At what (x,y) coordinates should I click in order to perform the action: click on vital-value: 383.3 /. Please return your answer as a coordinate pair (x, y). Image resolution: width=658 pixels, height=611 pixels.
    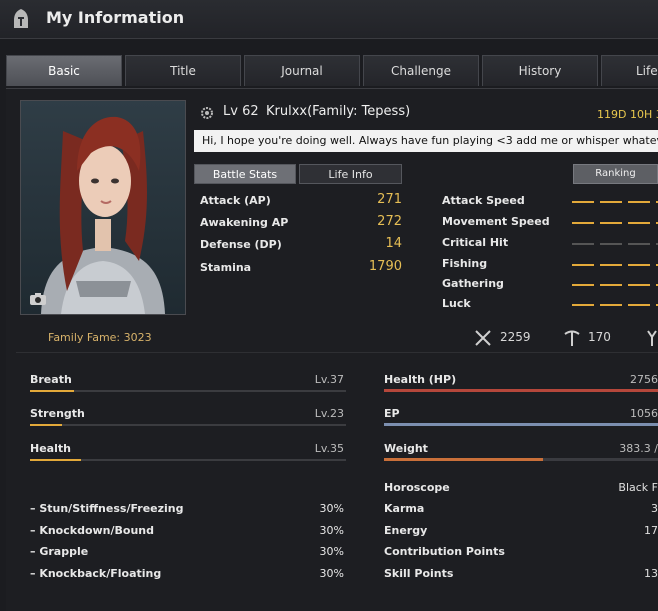
    Looking at the image, I should click on (638, 448).